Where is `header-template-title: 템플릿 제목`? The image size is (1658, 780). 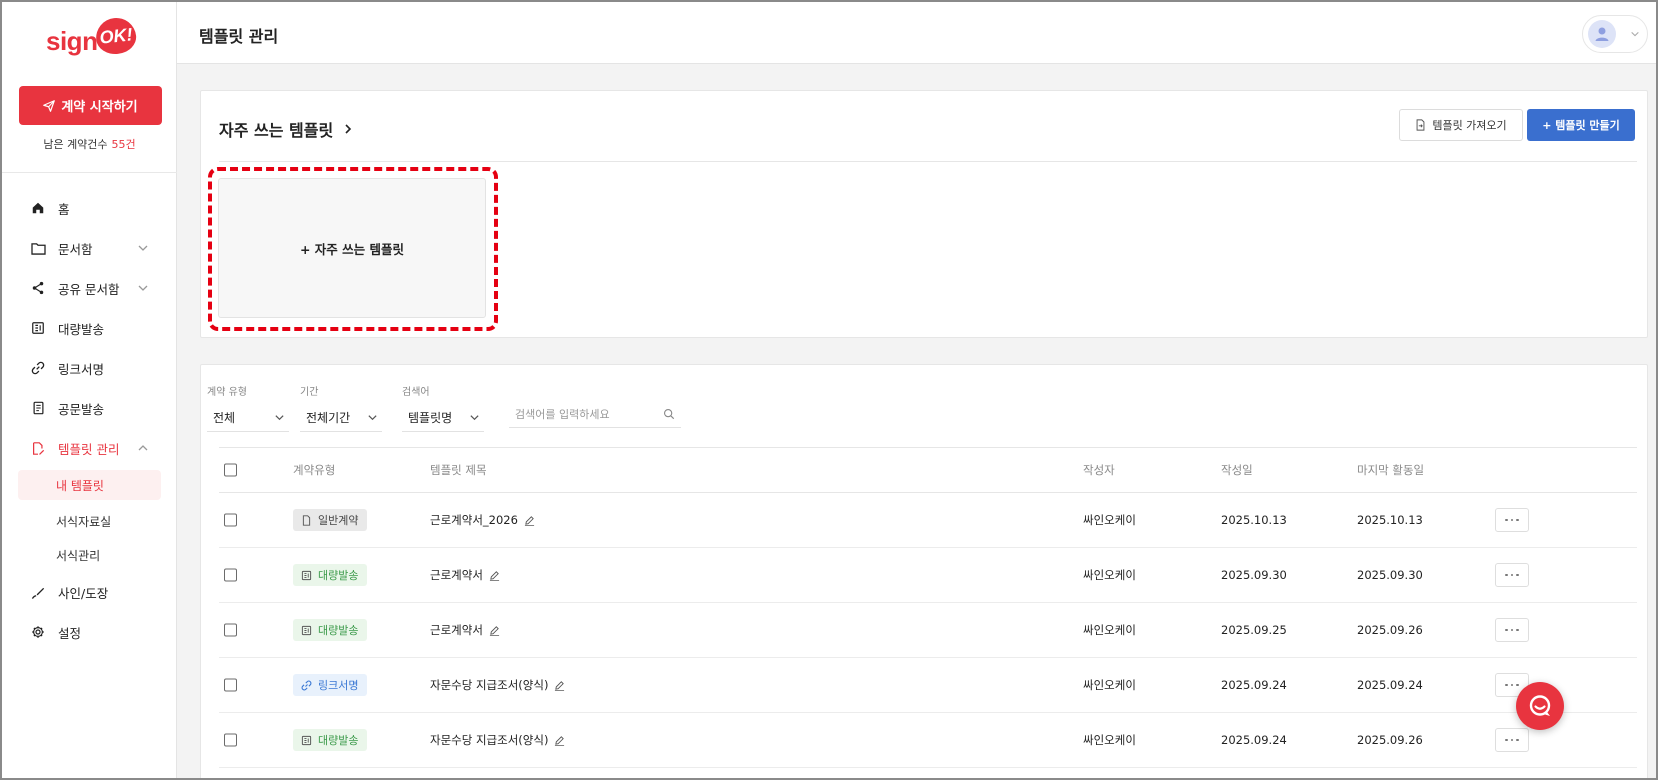
header-template-title: 템플릿 제목 is located at coordinates (458, 470).